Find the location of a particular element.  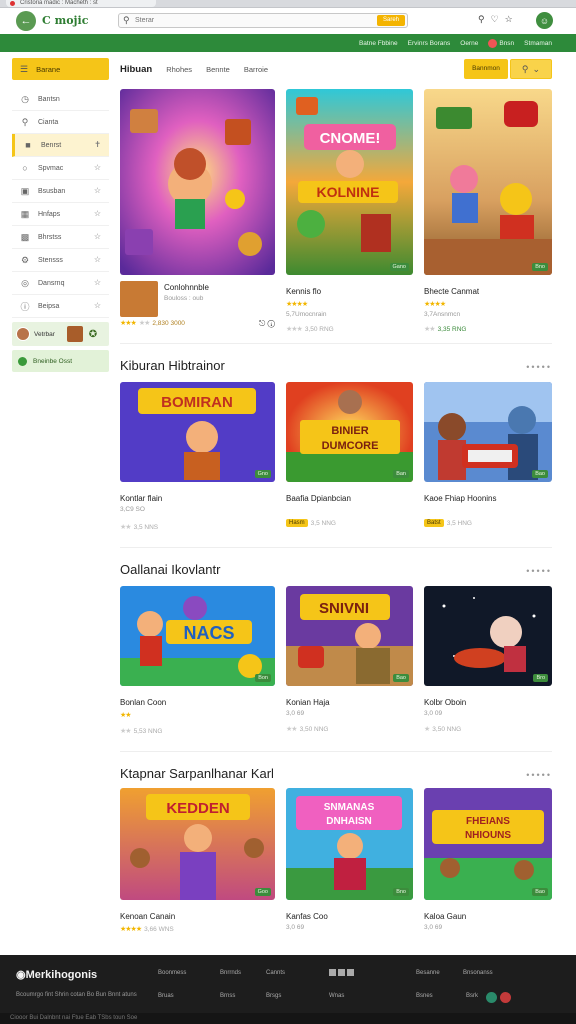

game-title: Konian Haja is located at coordinates (349, 702).